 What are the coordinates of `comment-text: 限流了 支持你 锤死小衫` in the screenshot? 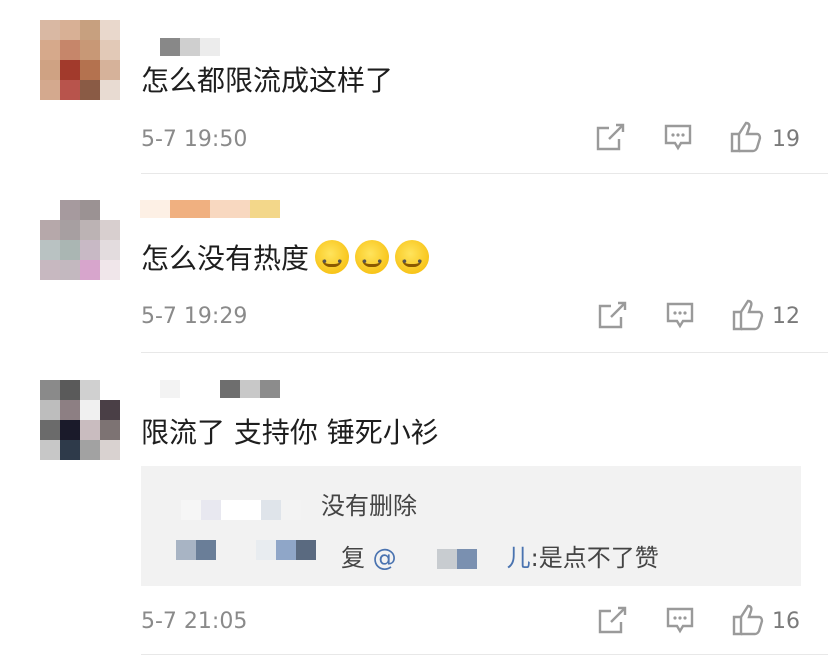 It's located at (290, 432).